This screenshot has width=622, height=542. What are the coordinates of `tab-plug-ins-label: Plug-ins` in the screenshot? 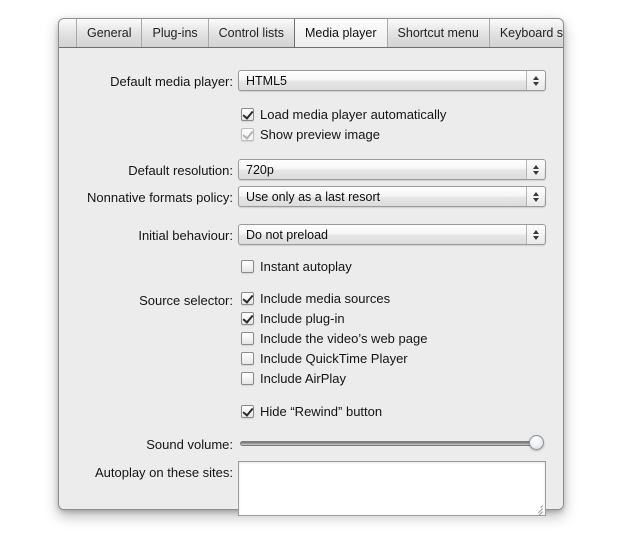 It's located at (175, 33).